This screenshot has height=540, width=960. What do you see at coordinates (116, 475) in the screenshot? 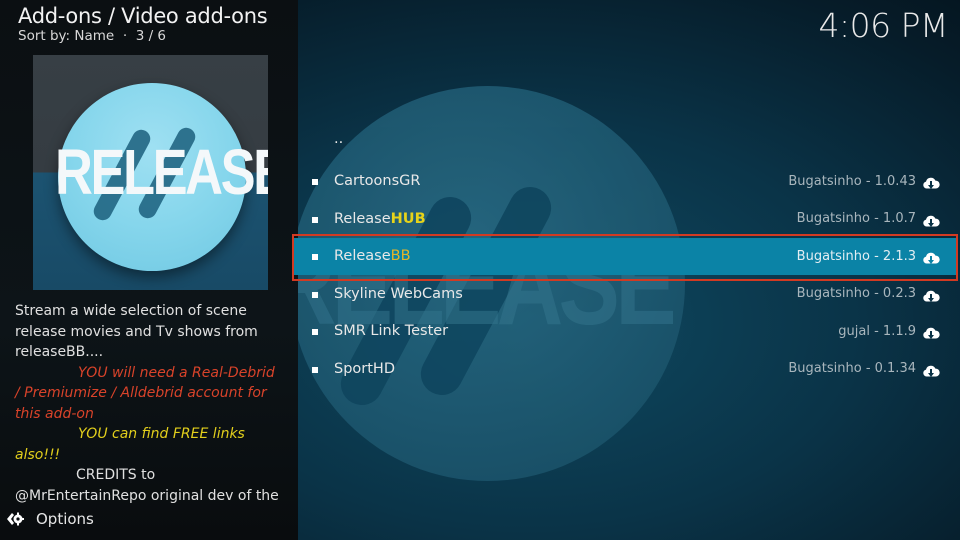
I see `desc-credits: CREDITS to` at bounding box center [116, 475].